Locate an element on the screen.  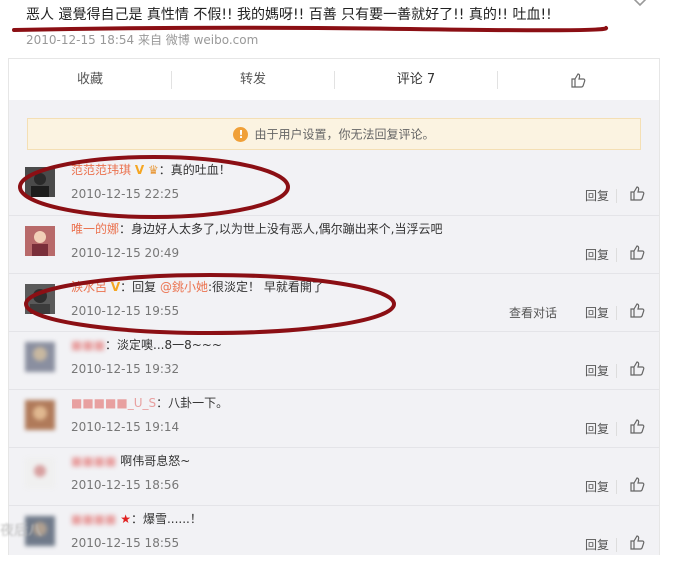
member-badge-icon: ♛ is located at coordinates (153, 170).